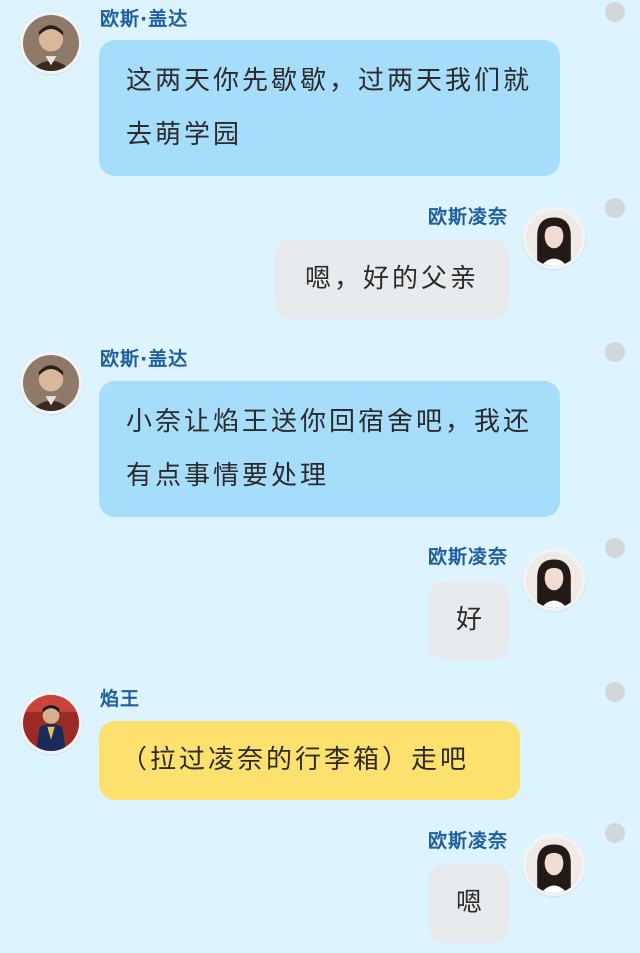  What do you see at coordinates (51, 723) in the screenshot?
I see `yanwang-avatar-icon` at bounding box center [51, 723].